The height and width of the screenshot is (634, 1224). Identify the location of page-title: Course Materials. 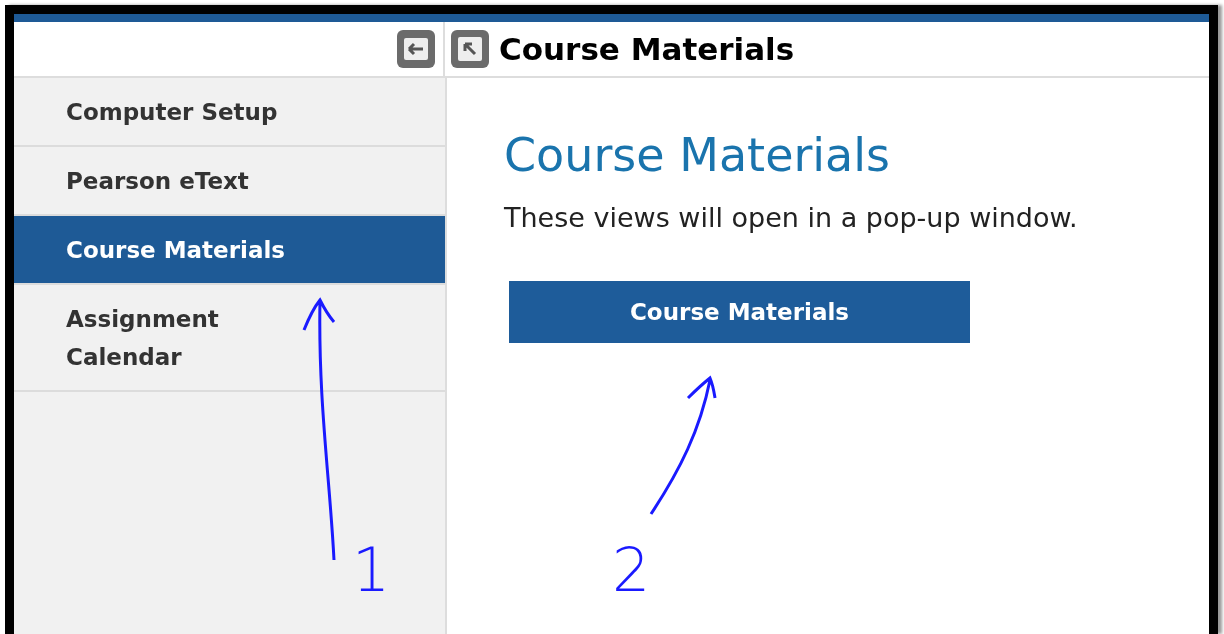
(647, 49).